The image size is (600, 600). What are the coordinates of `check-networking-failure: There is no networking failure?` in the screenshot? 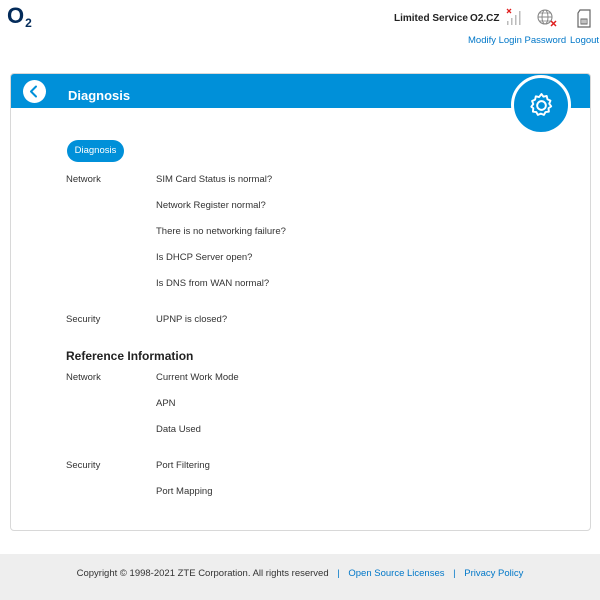 It's located at (221, 231).